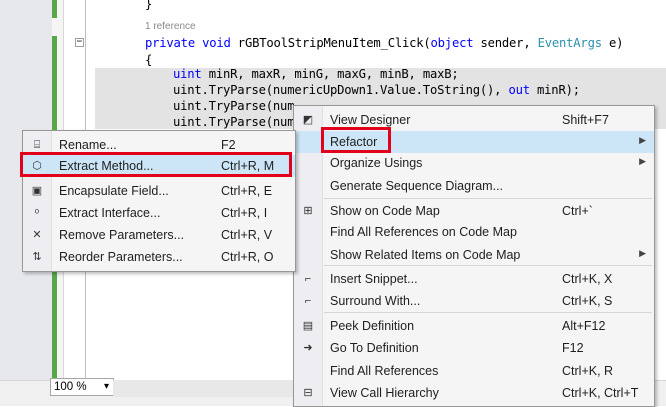 The image size is (666, 407). I want to click on keyword: private, so click(170, 43).